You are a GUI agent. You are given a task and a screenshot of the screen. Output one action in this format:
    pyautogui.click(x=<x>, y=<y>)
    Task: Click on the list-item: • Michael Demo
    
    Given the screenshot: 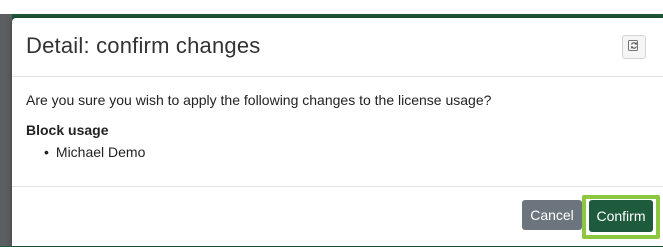 What is the action you would take?
    pyautogui.click(x=345, y=152)
    